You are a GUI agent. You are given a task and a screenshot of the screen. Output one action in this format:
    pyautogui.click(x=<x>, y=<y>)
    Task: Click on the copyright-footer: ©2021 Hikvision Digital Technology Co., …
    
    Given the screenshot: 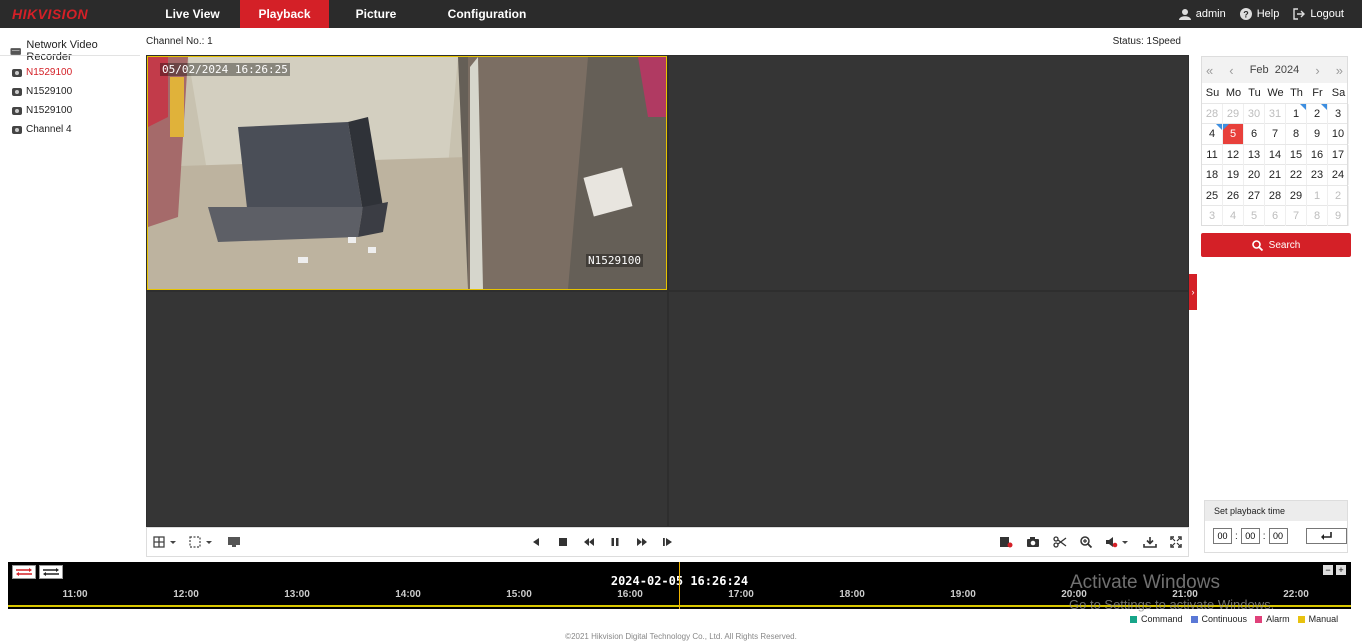 What is the action you would take?
    pyautogui.click(x=681, y=636)
    